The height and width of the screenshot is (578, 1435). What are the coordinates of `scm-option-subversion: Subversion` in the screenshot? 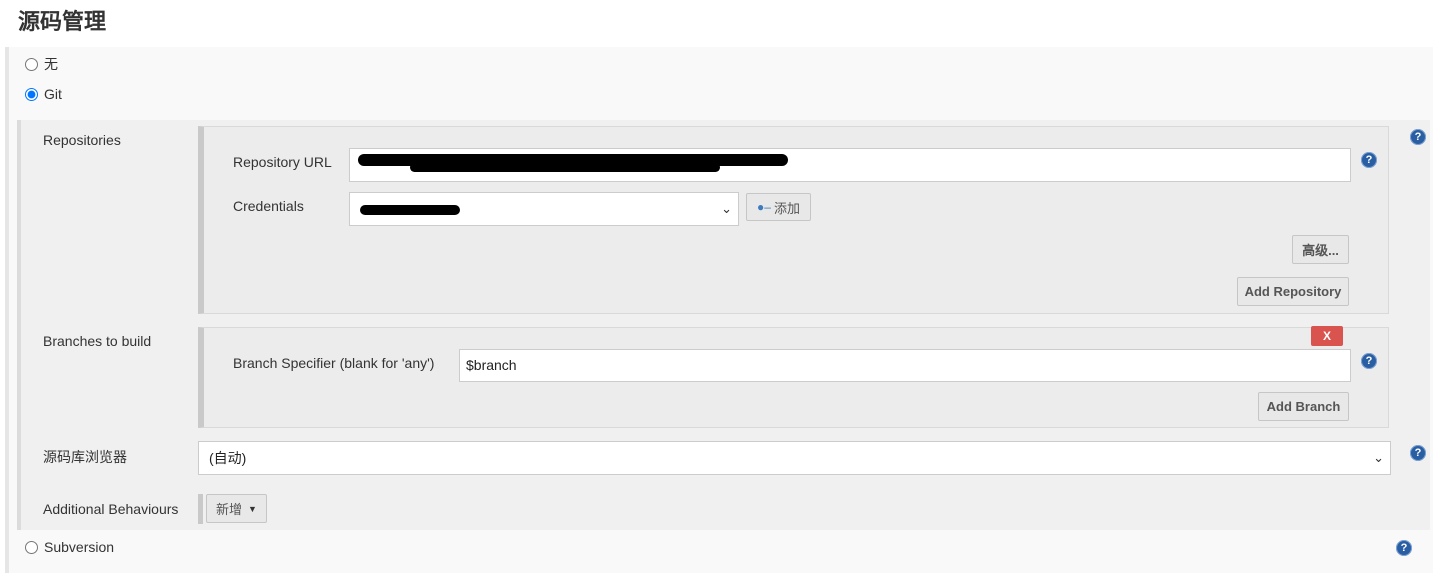 It's located at (69, 547).